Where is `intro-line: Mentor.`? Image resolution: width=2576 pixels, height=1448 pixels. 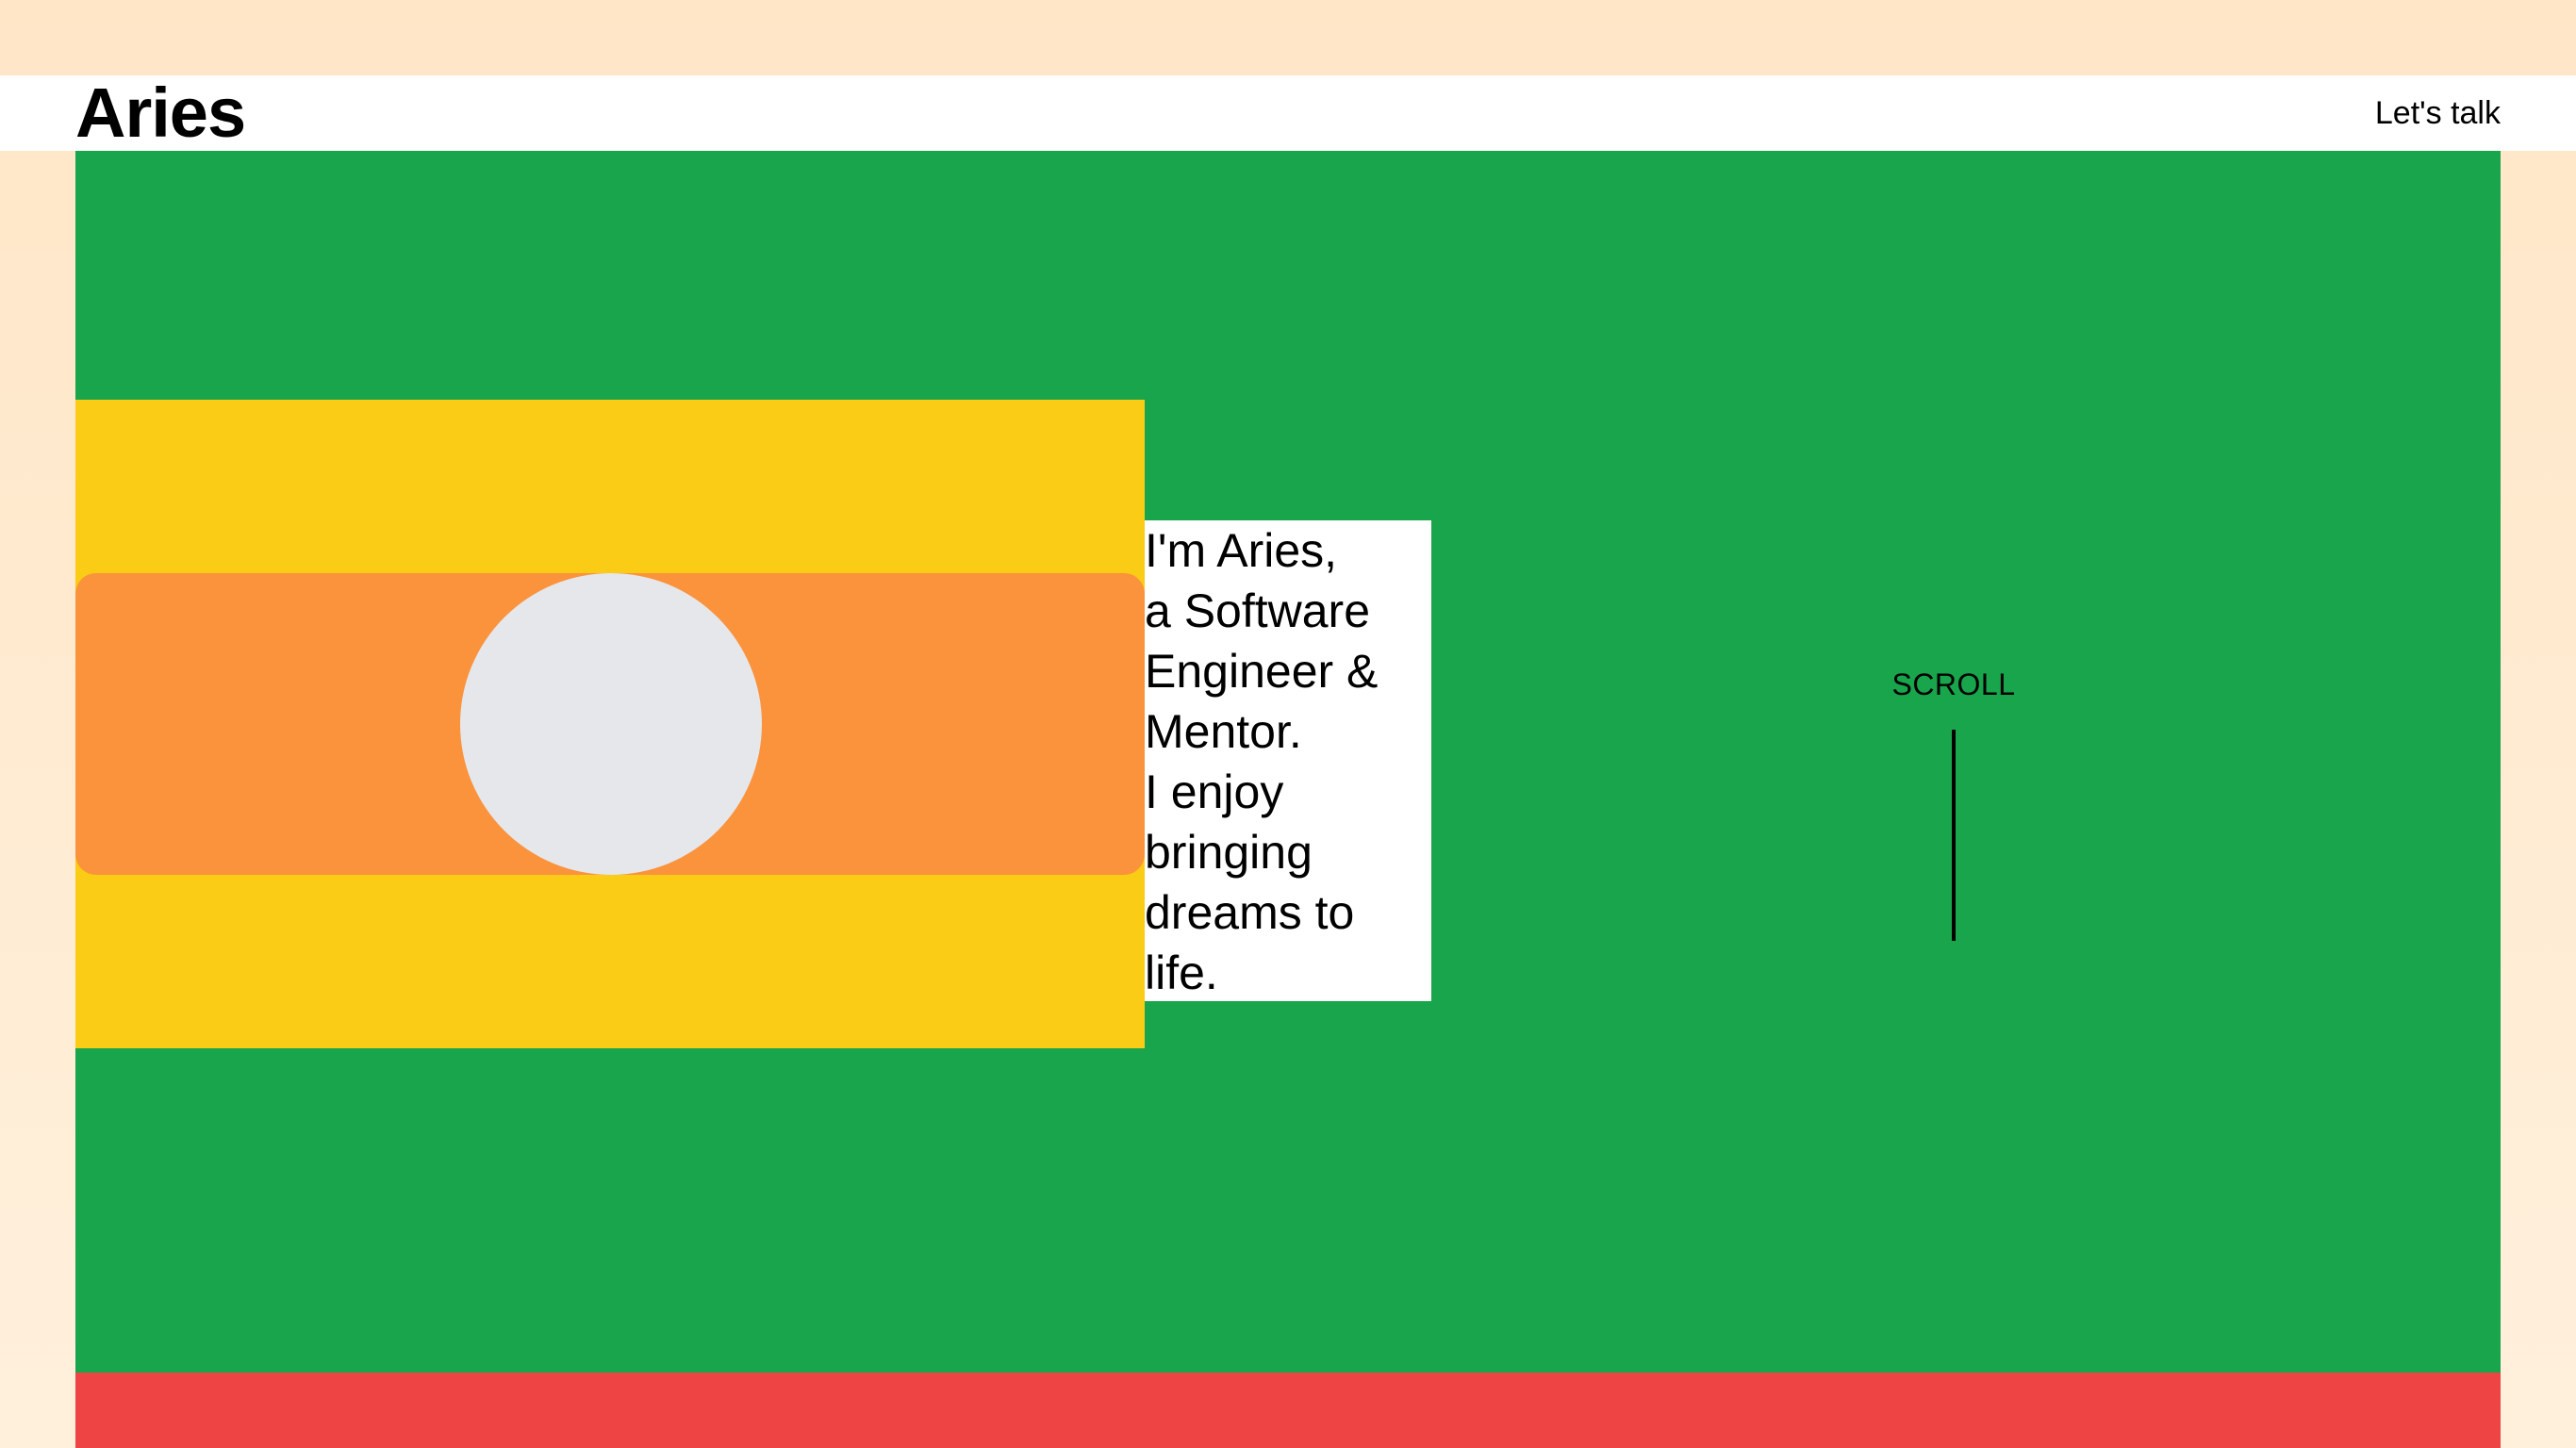
intro-line: Mentor. is located at coordinates (1223, 731).